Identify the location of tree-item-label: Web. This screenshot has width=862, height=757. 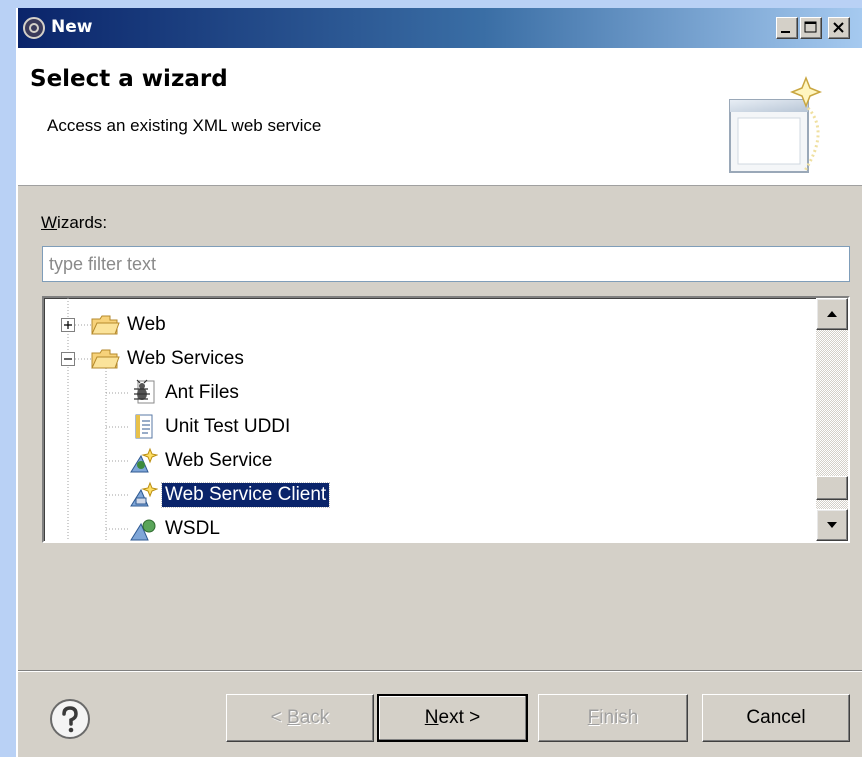
(146, 324).